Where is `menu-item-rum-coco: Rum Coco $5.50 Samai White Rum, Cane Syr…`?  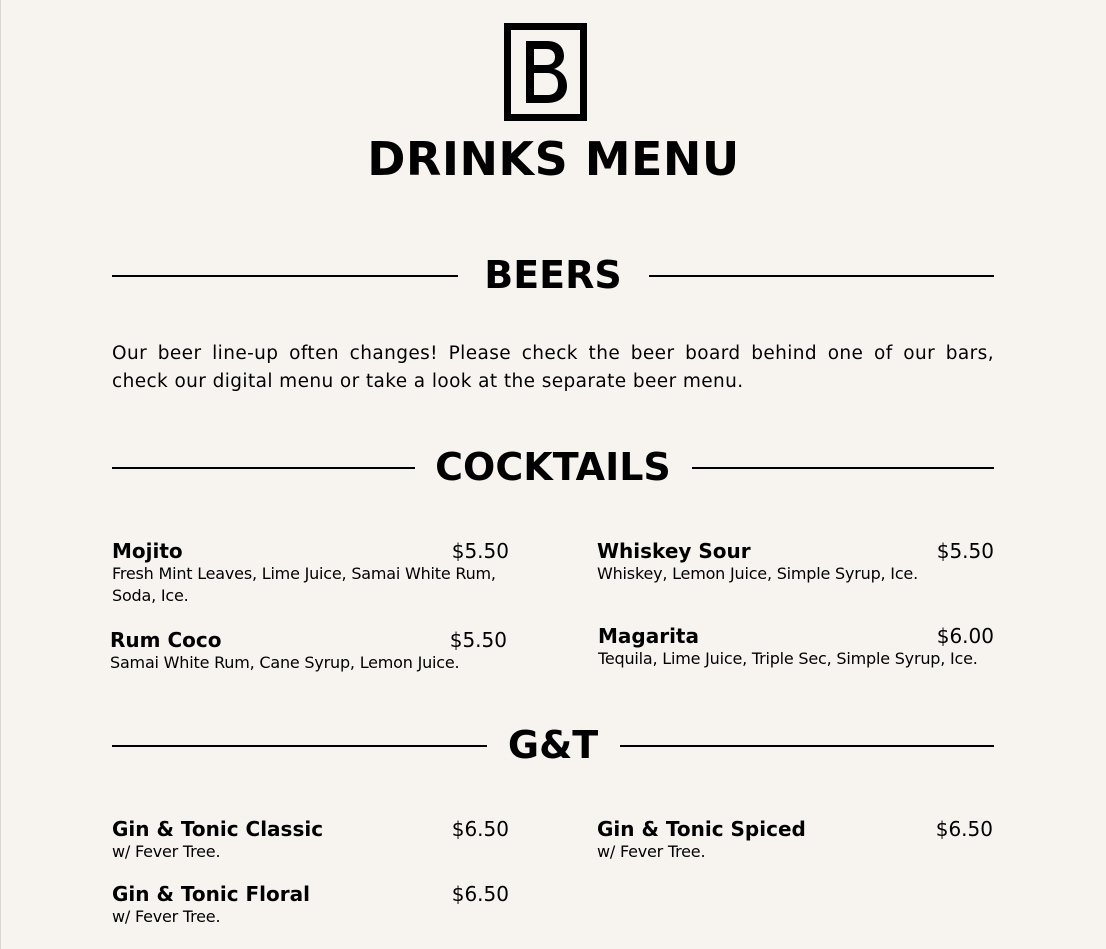
menu-item-rum-coco: Rum Coco $5.50 Samai White Rum, Cane Syr… is located at coordinates (308, 653).